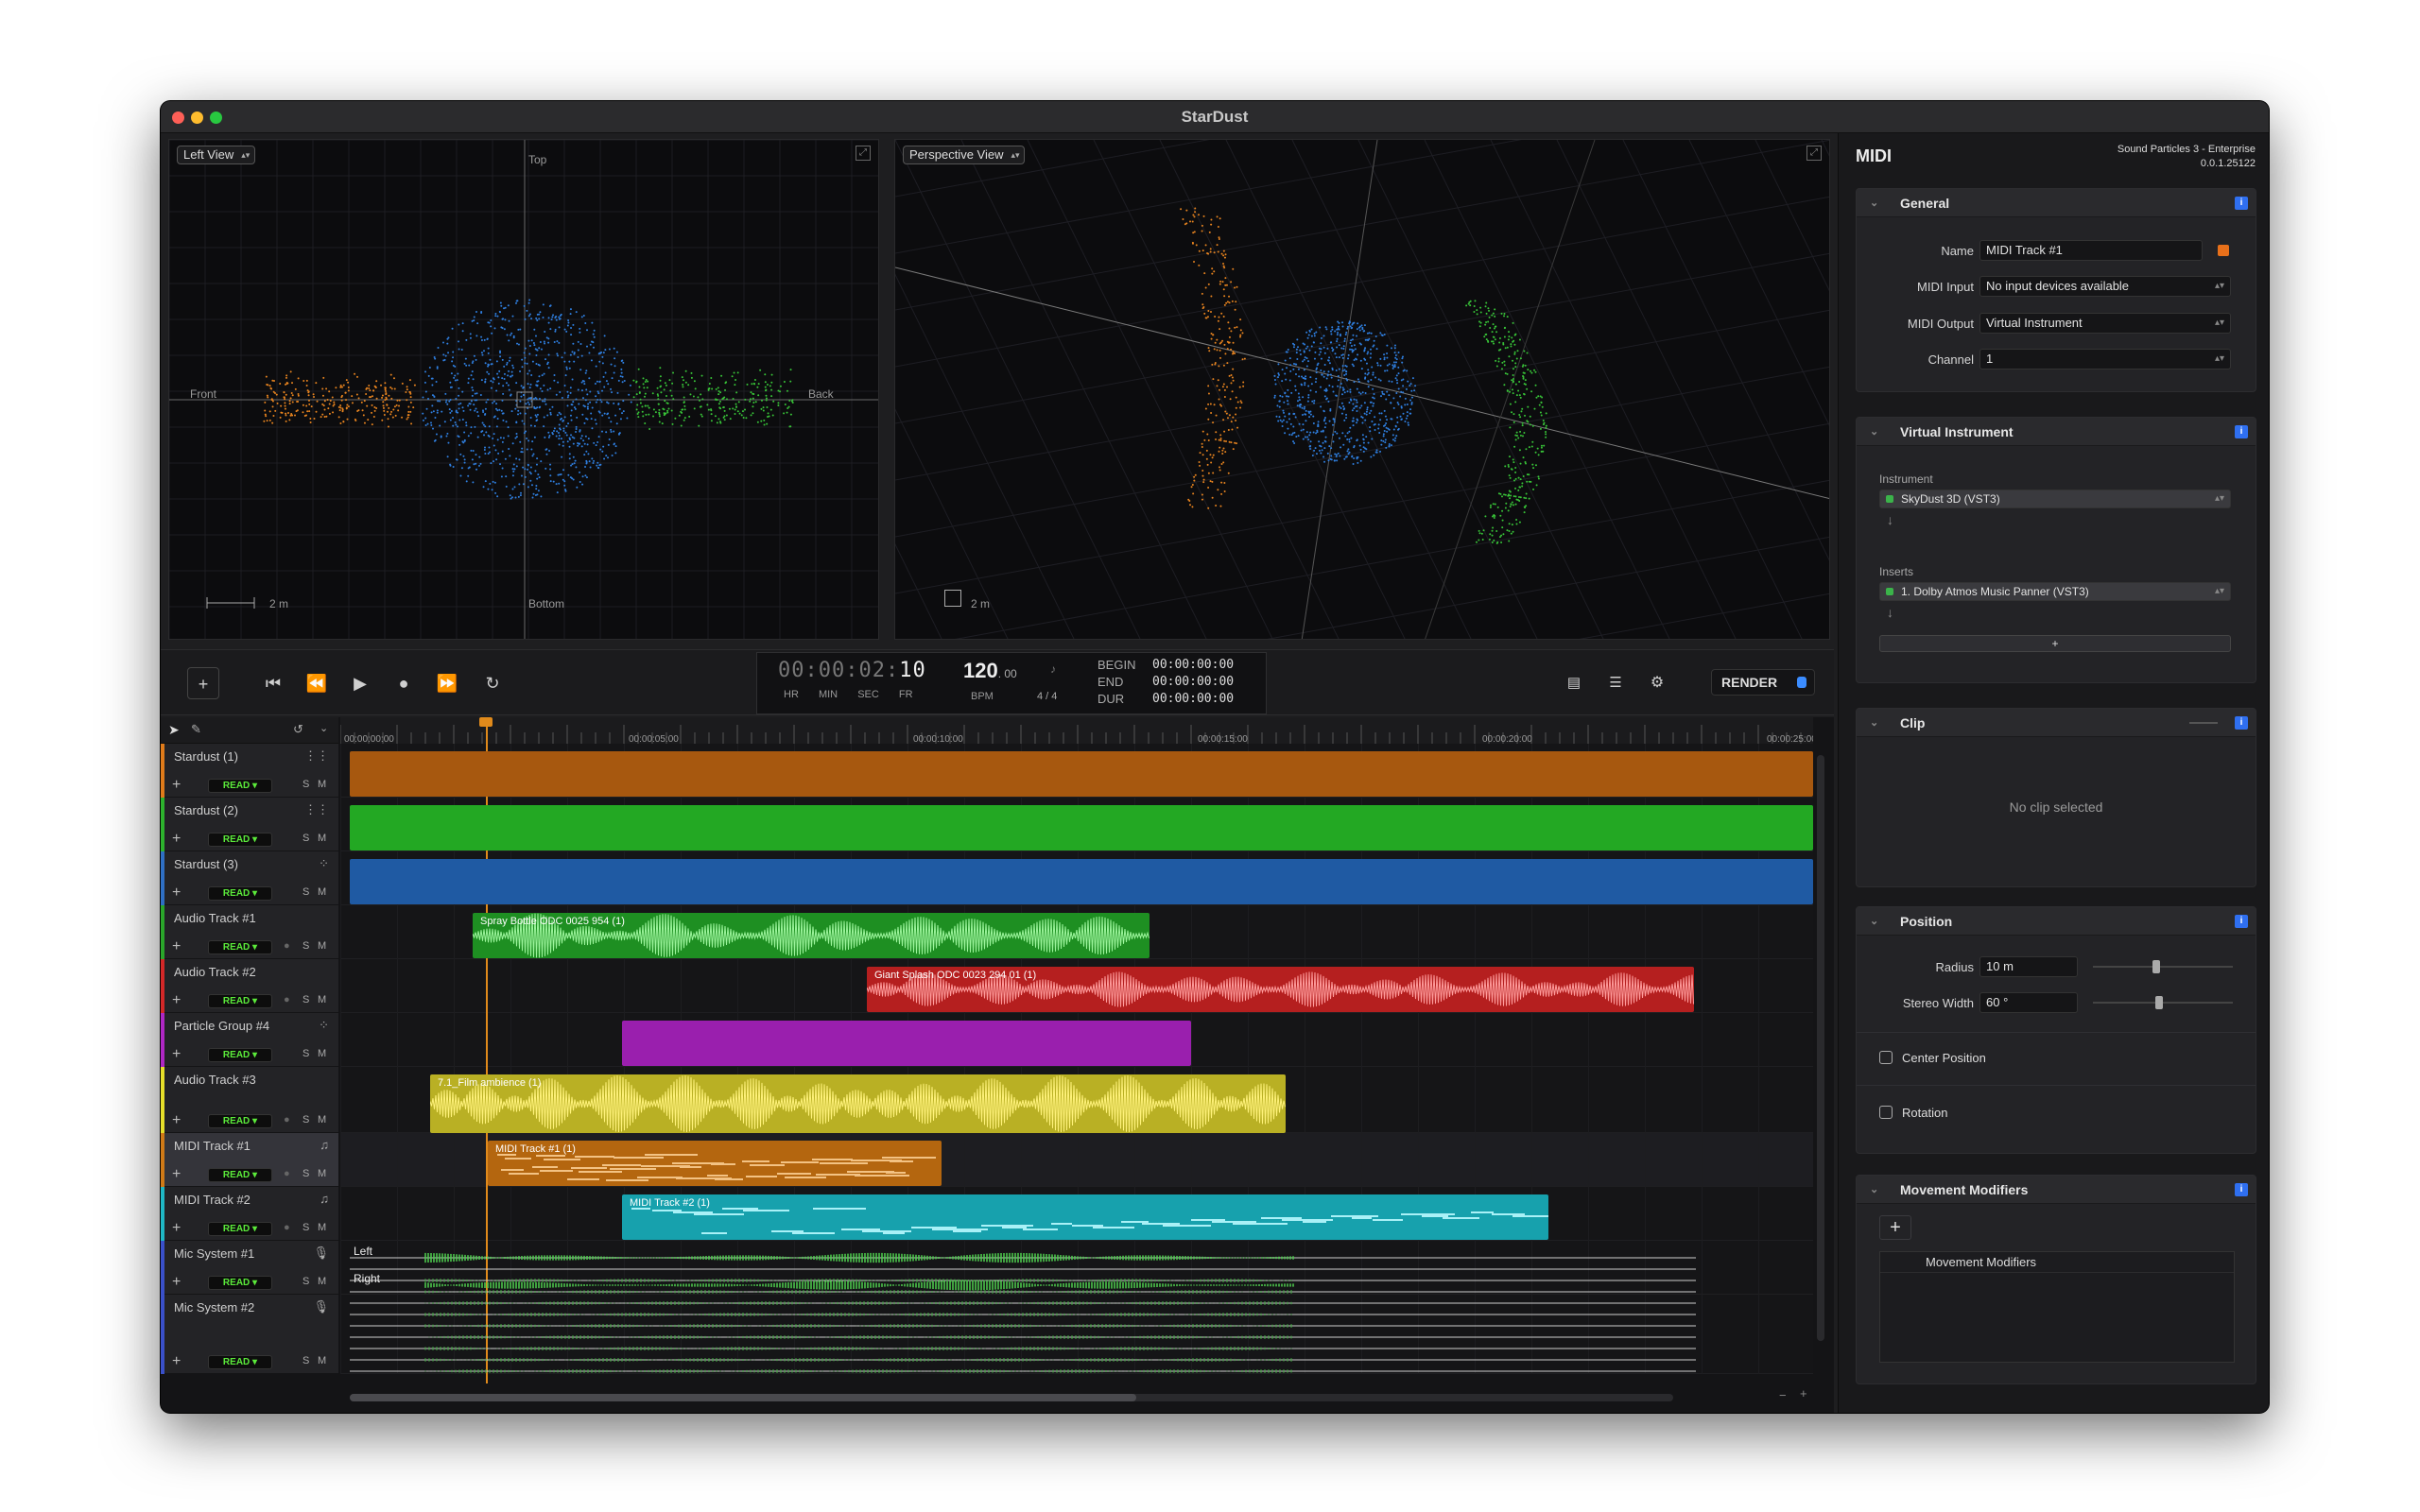 This screenshot has width=2420, height=1512. I want to click on close-window-button, so click(178, 118).